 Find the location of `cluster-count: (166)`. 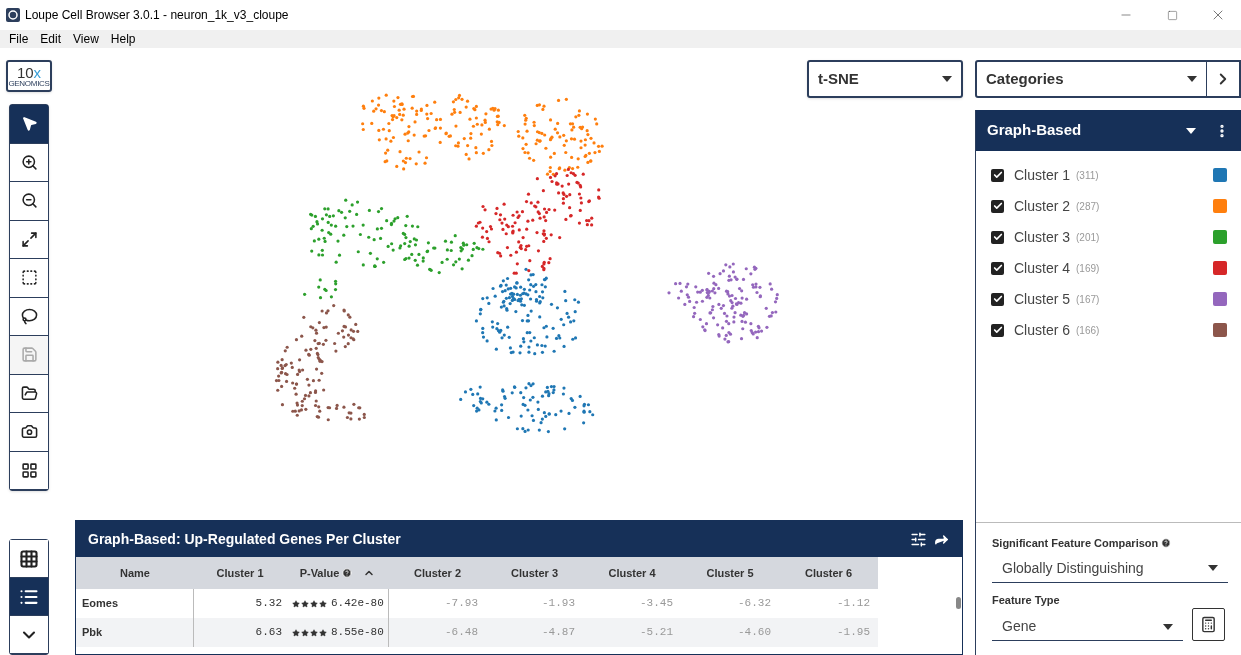

cluster-count: (166) is located at coordinates (1088, 330).